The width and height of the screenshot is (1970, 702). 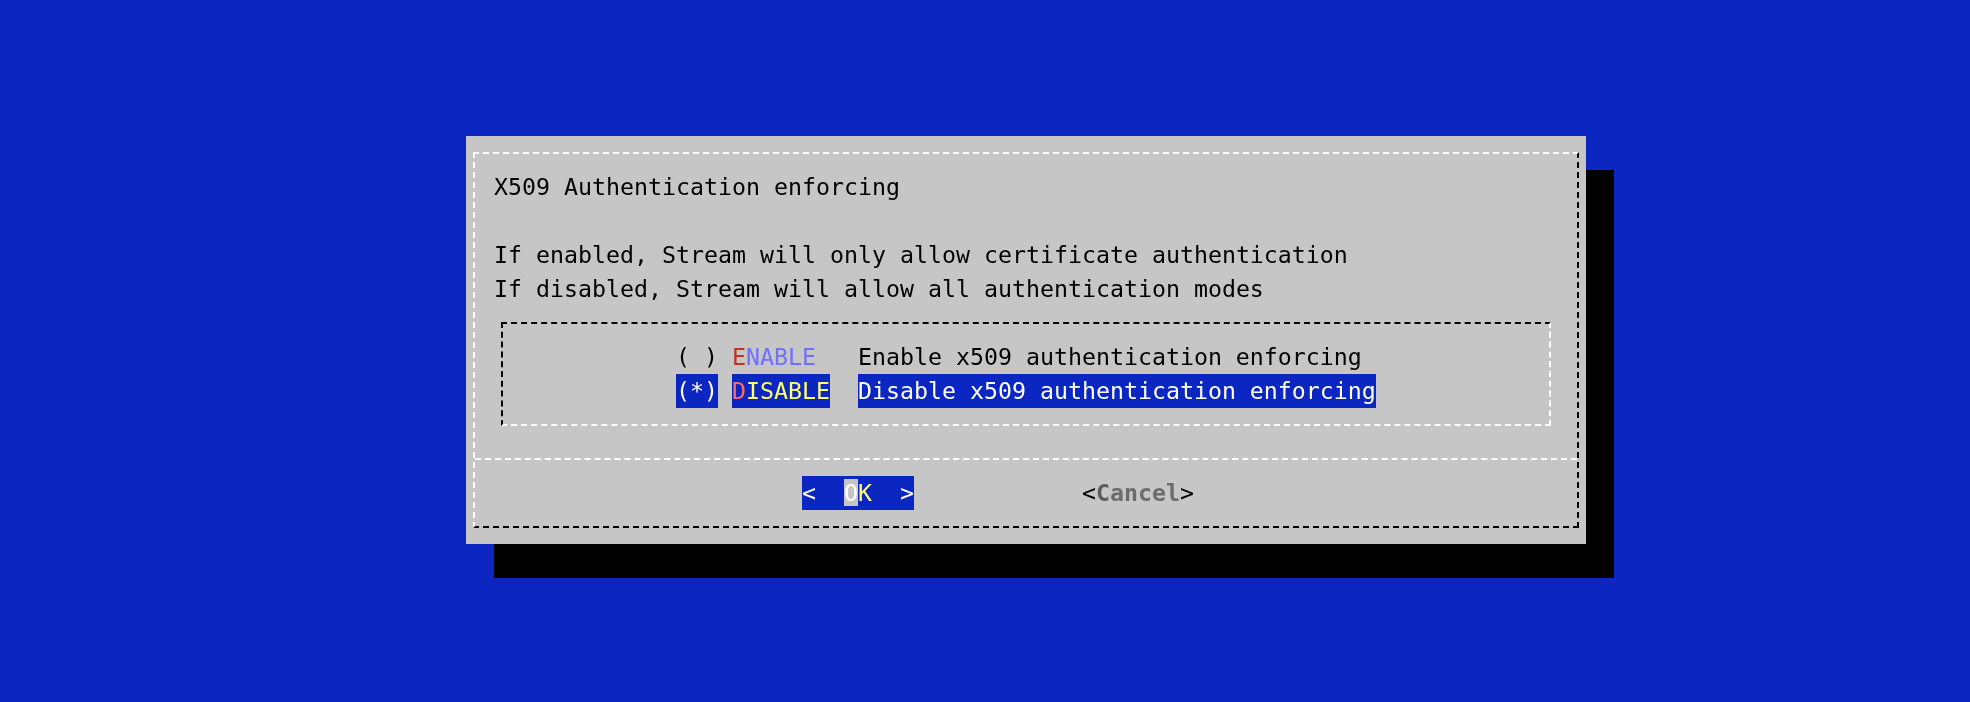 I want to click on radio-button: ( ), so click(x=697, y=357).